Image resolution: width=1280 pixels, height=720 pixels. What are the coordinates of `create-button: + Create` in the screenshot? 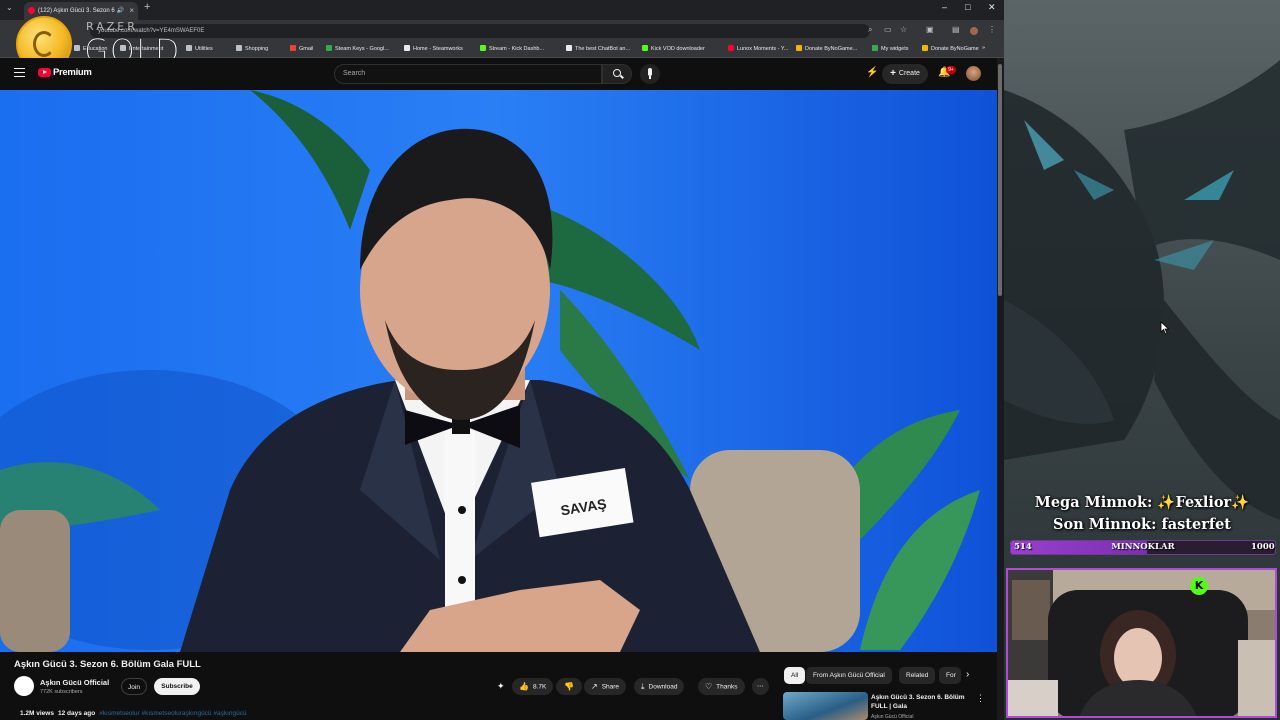 It's located at (905, 74).